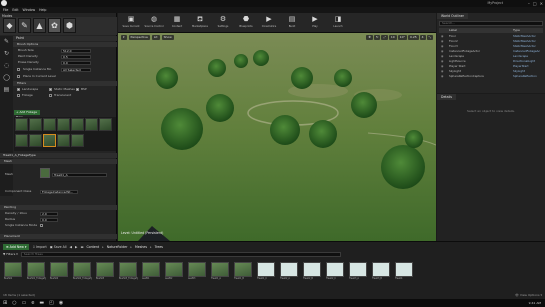  What do you see at coordinates (392, 37) in the screenshot?
I see `grid-snap-value: 10` at bounding box center [392, 37].